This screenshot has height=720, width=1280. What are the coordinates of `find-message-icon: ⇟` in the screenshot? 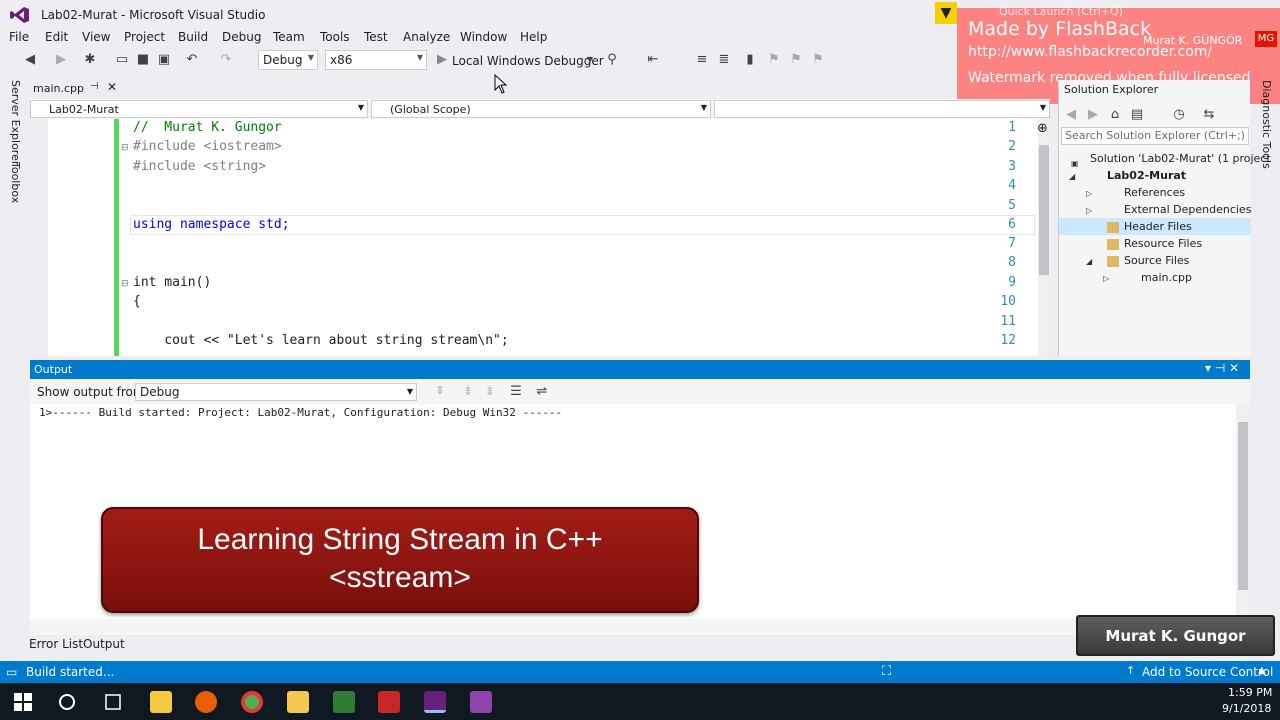 It's located at (490, 392).